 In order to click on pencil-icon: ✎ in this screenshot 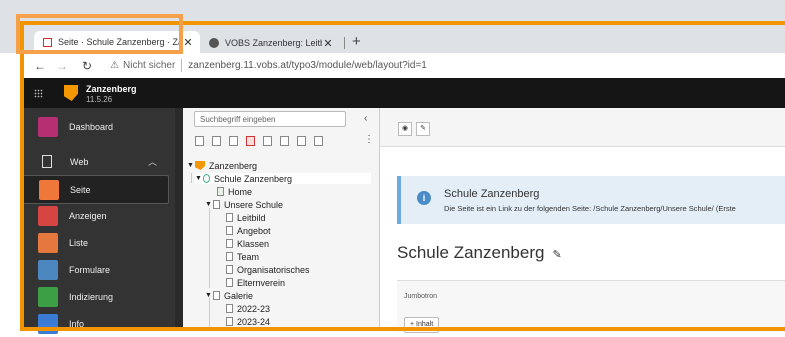, I will do `click(556, 255)`.